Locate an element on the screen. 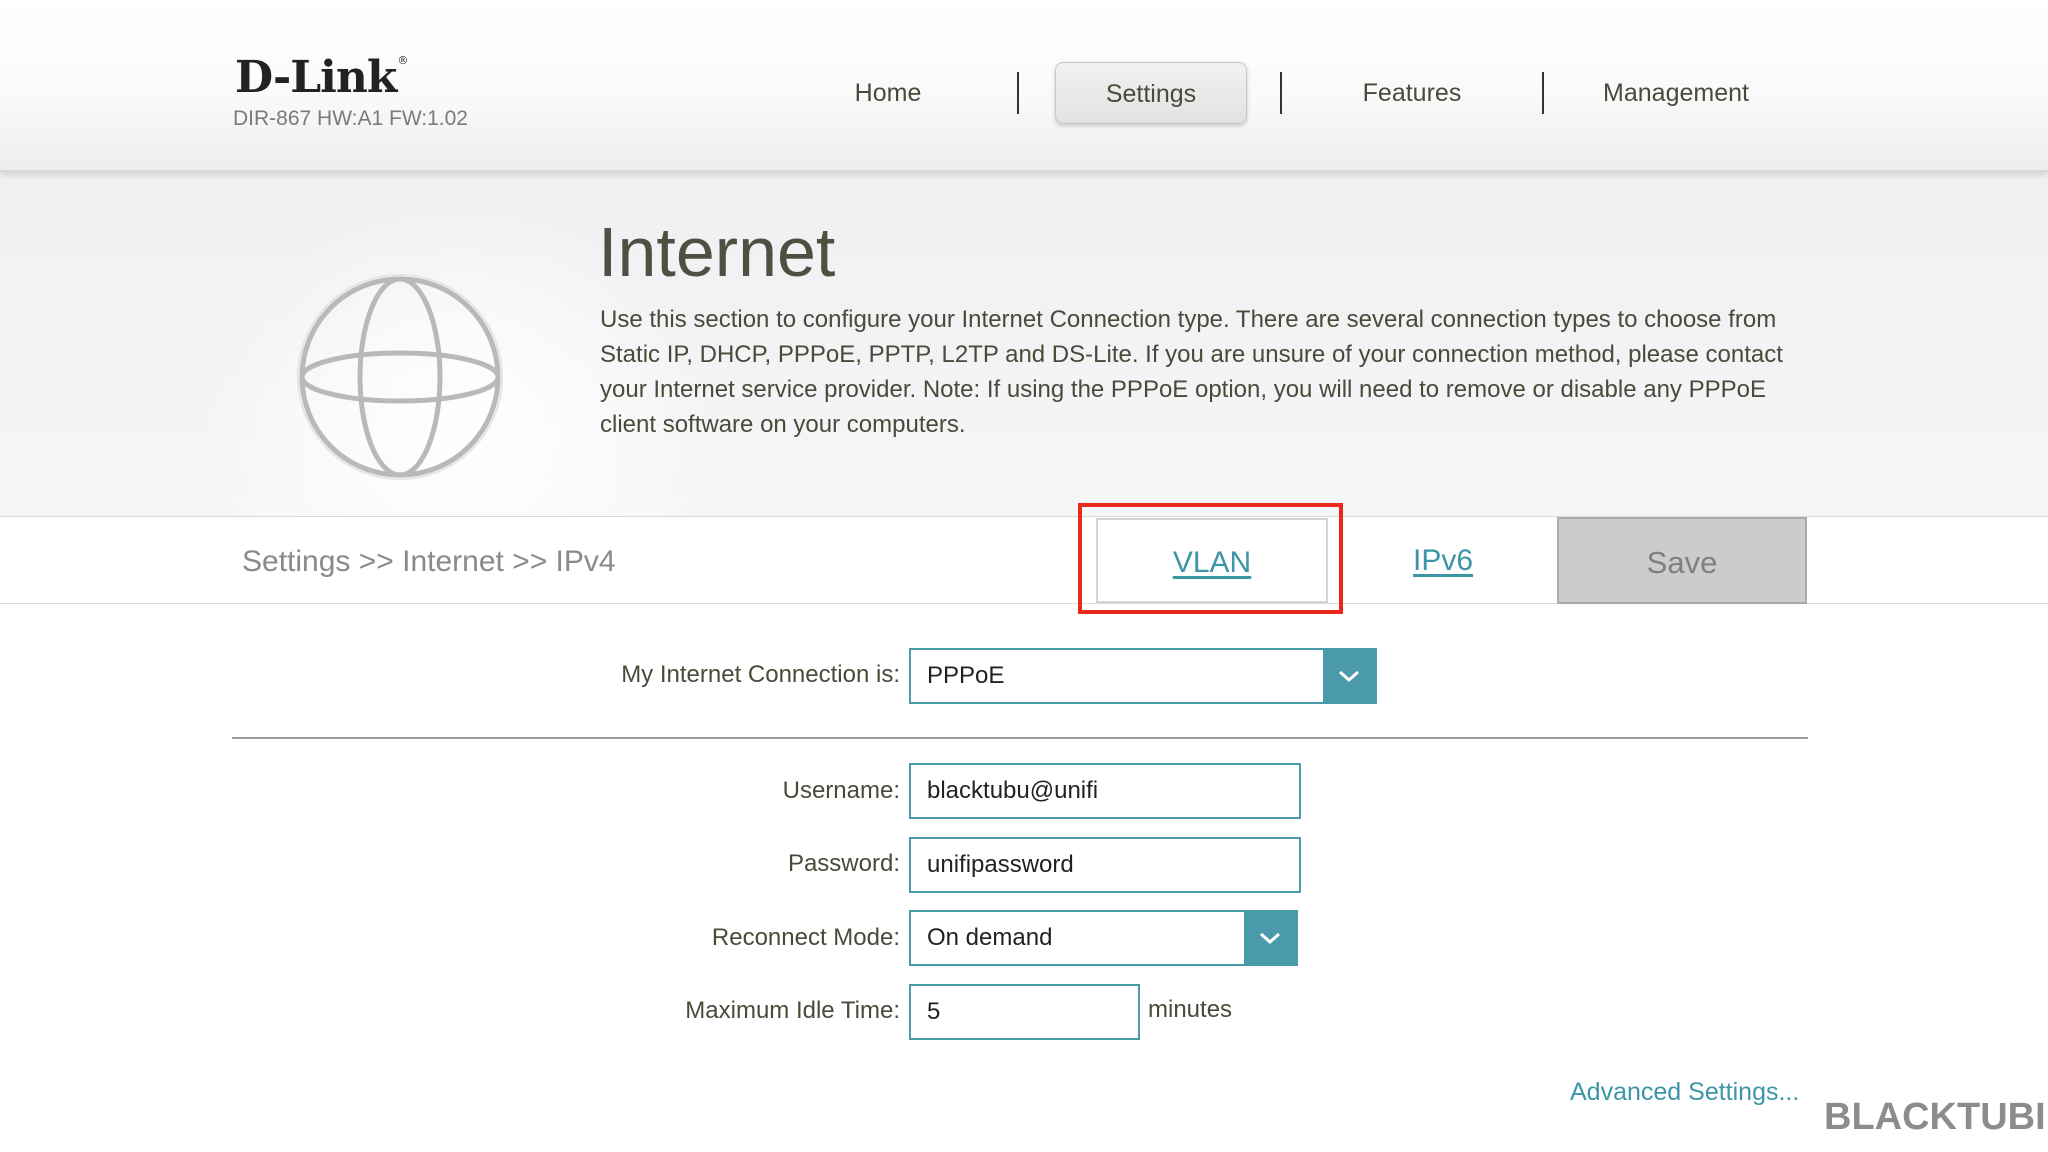  nav-management: Management is located at coordinates (1676, 93).